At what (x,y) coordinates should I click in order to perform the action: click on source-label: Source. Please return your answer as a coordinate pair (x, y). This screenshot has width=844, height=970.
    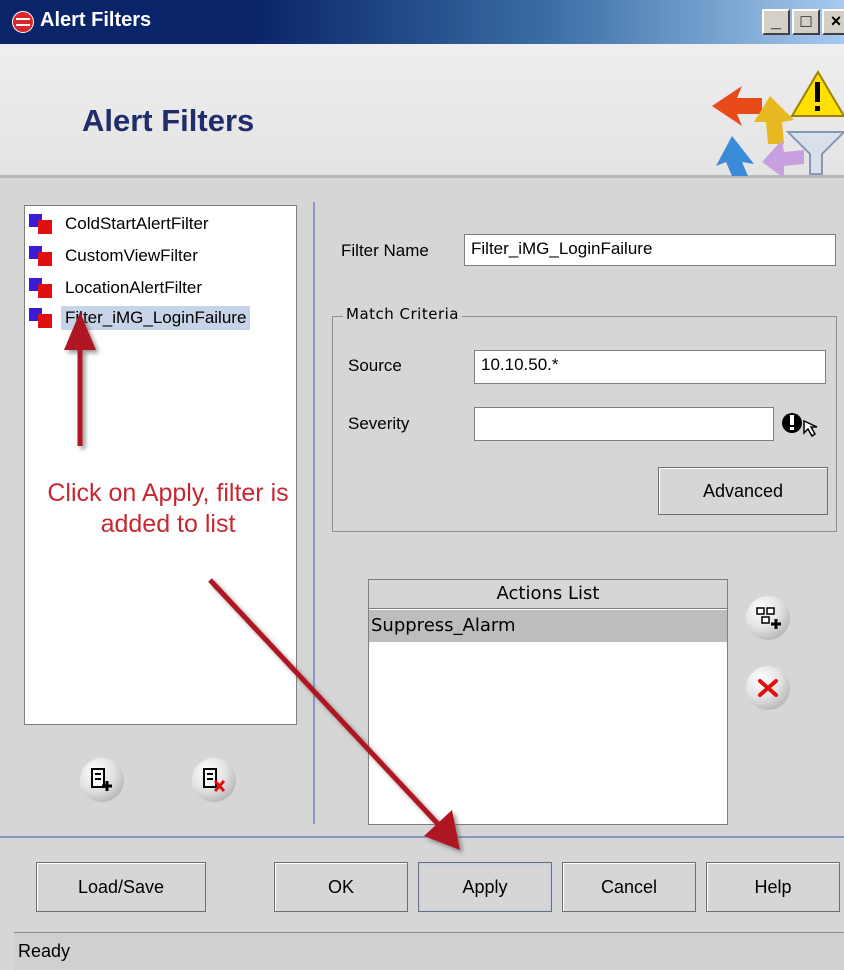
    Looking at the image, I should click on (375, 365).